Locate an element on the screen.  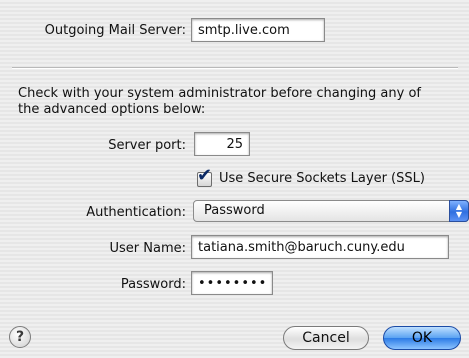
updown-arrows-icon: ▲ ▼ is located at coordinates (459, 211).